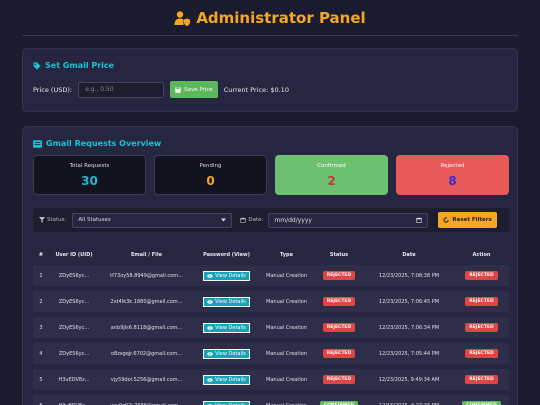 Image resolution: width=540 pixels, height=405 pixels. I want to click on row-date: 12/23/2025, 9:49:34 AM, so click(409, 379).